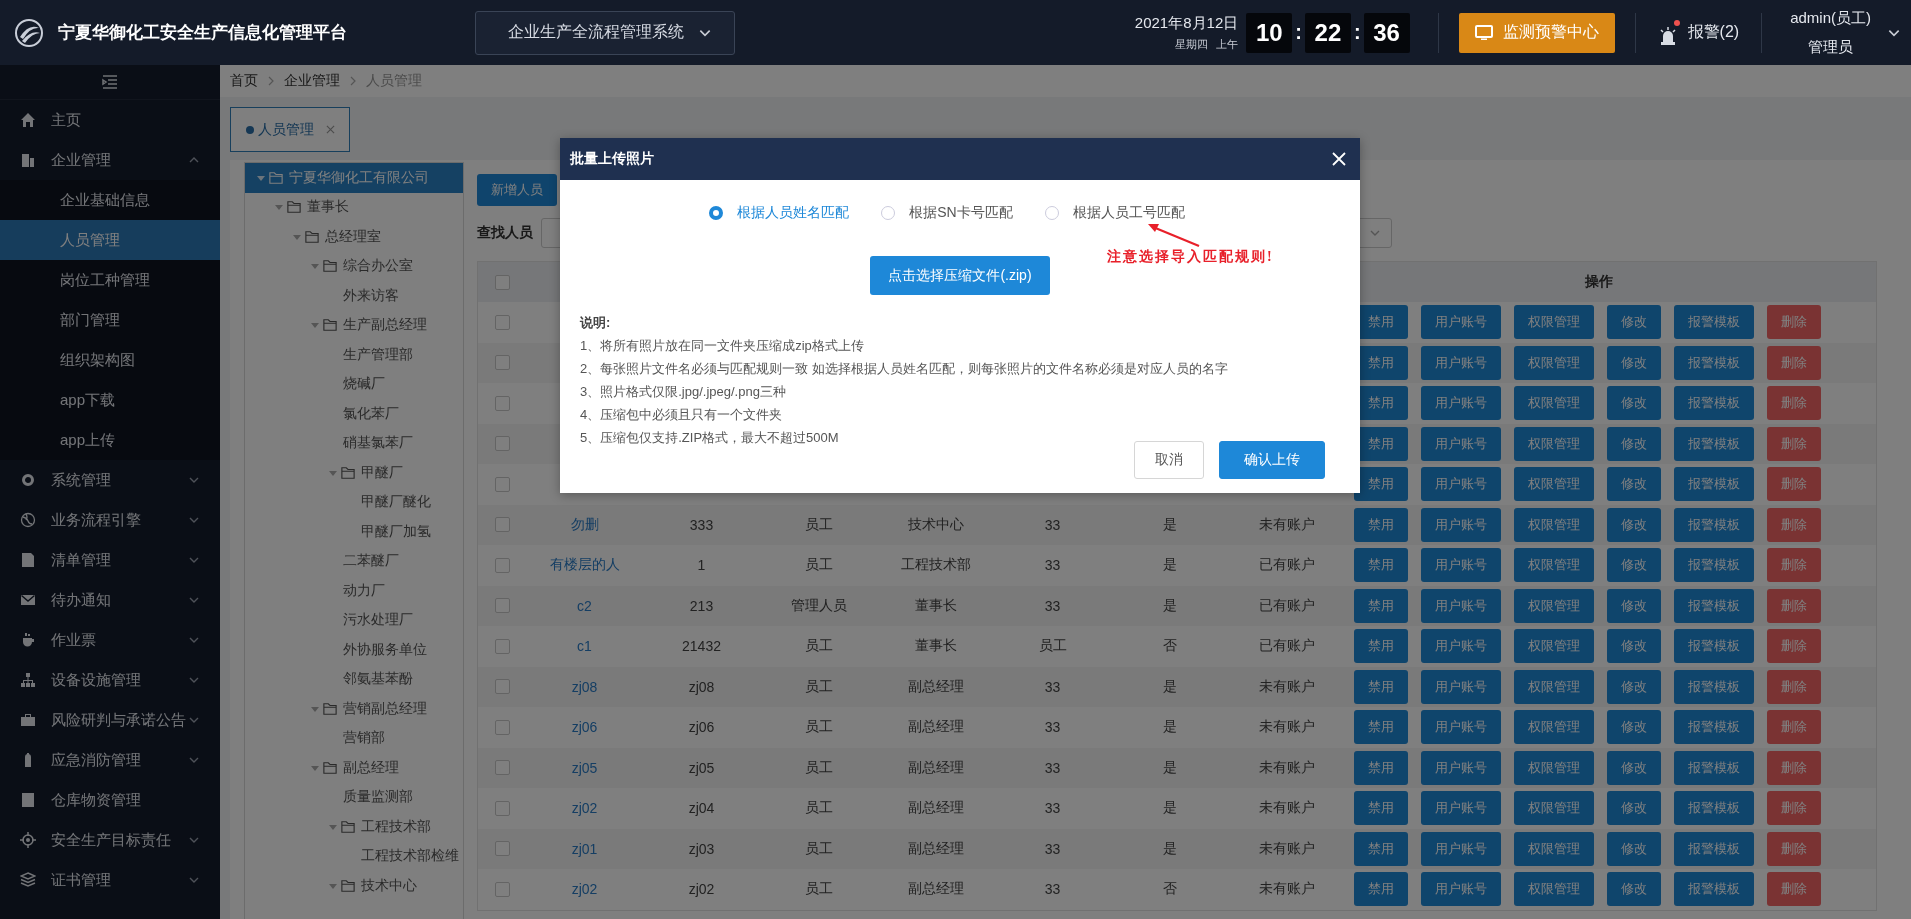 The height and width of the screenshot is (919, 1911). What do you see at coordinates (517, 189) in the screenshot?
I see `add-person-button: 新增人员` at bounding box center [517, 189].